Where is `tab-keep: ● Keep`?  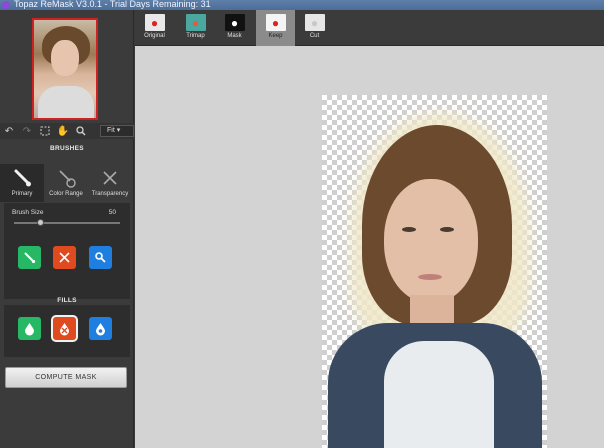 tab-keep: ● Keep is located at coordinates (275, 28).